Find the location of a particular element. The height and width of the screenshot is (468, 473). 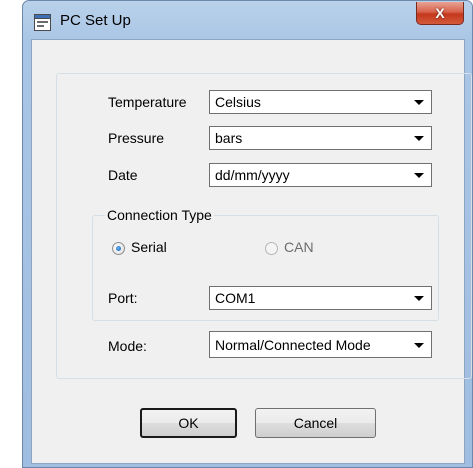

cancel-button: Cancel is located at coordinates (315, 423).